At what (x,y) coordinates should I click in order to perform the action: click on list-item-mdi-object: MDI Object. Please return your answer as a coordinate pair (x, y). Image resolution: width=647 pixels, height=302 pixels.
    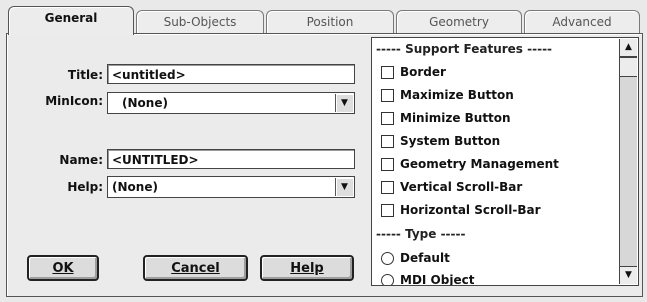
    Looking at the image, I should click on (496, 277).